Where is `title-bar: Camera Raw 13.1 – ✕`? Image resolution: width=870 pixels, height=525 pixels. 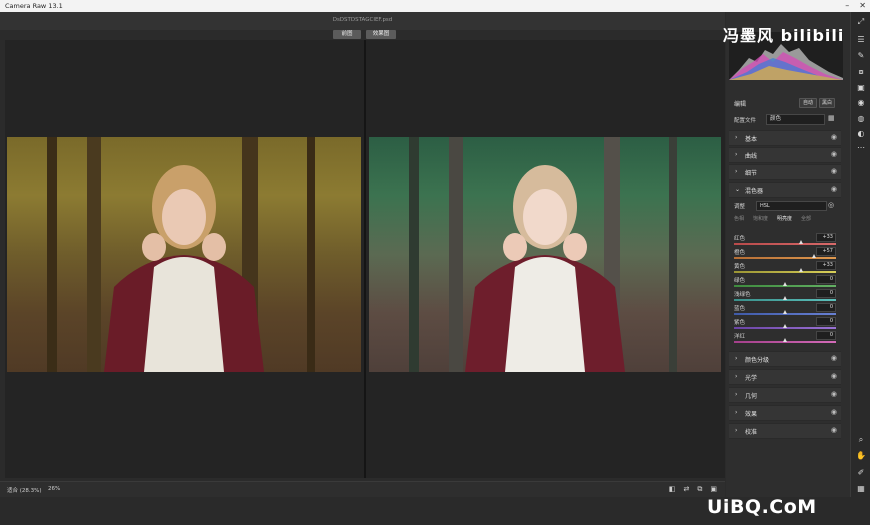 title-bar: Camera Raw 13.1 – ✕ is located at coordinates (435, 6).